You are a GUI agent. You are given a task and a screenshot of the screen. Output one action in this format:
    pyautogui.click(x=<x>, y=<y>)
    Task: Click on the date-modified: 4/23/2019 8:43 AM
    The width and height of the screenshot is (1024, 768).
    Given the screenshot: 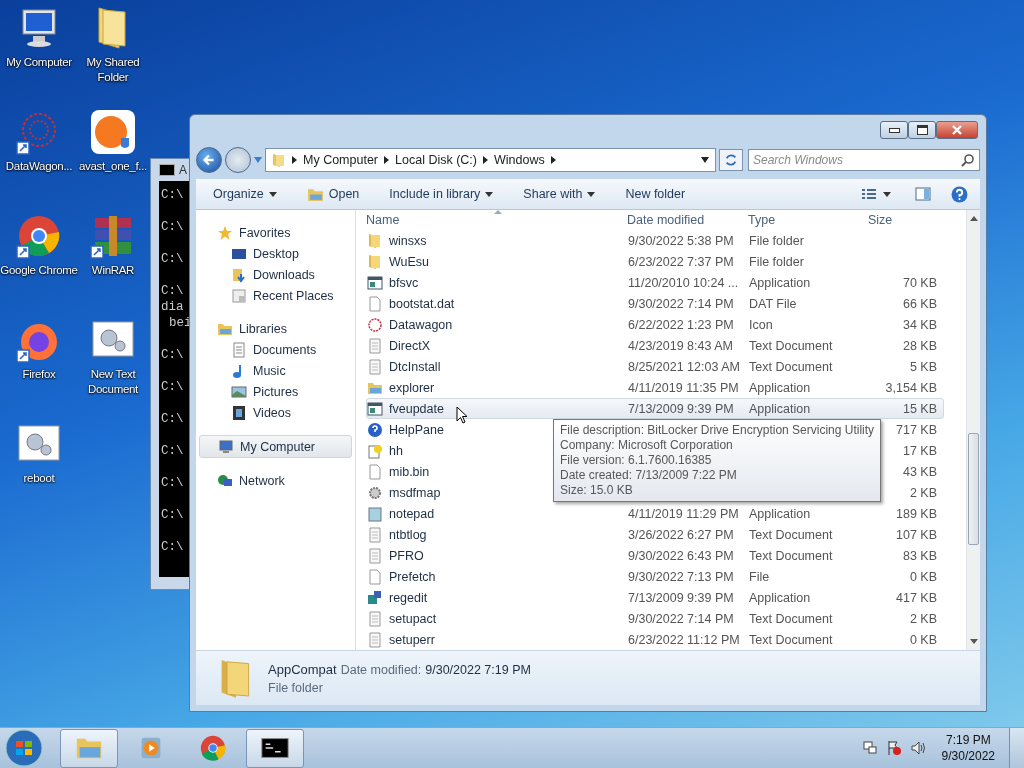 What is the action you would take?
    pyautogui.click(x=680, y=345)
    